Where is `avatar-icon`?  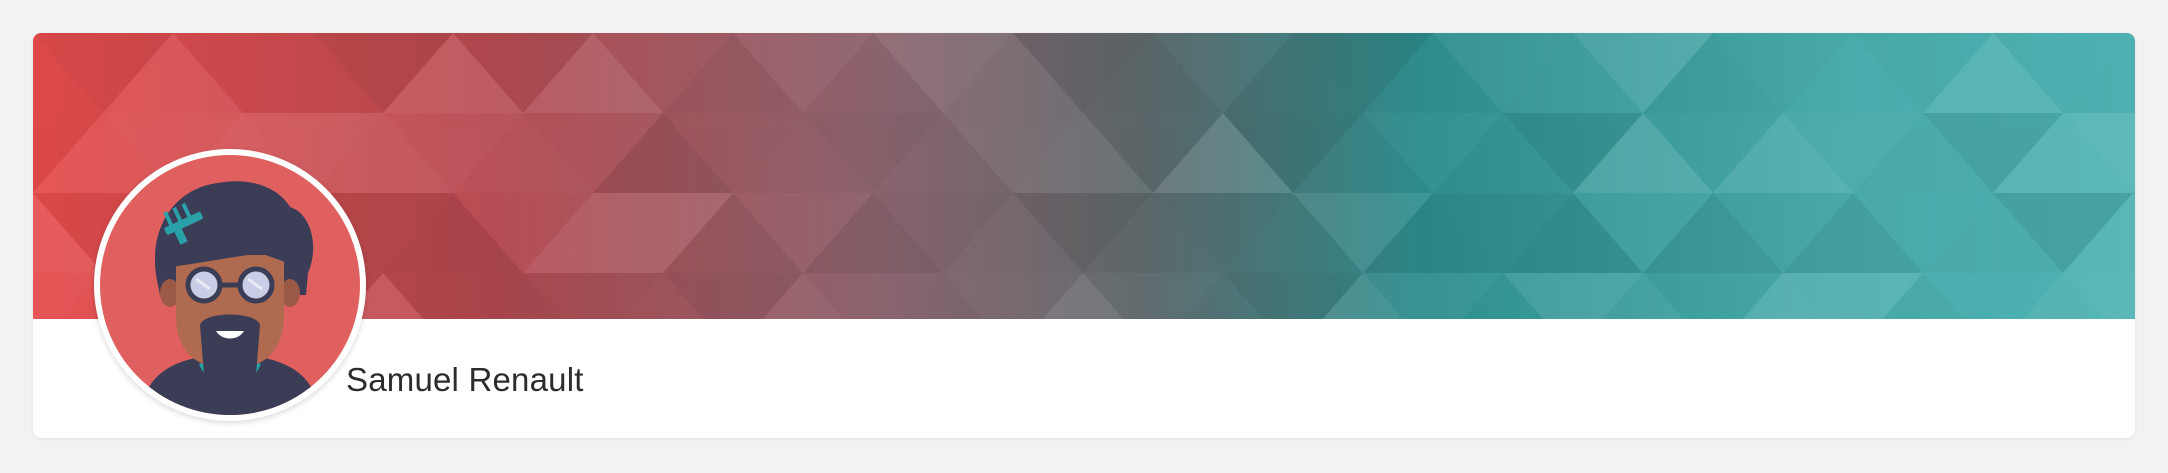 avatar-icon is located at coordinates (230, 285).